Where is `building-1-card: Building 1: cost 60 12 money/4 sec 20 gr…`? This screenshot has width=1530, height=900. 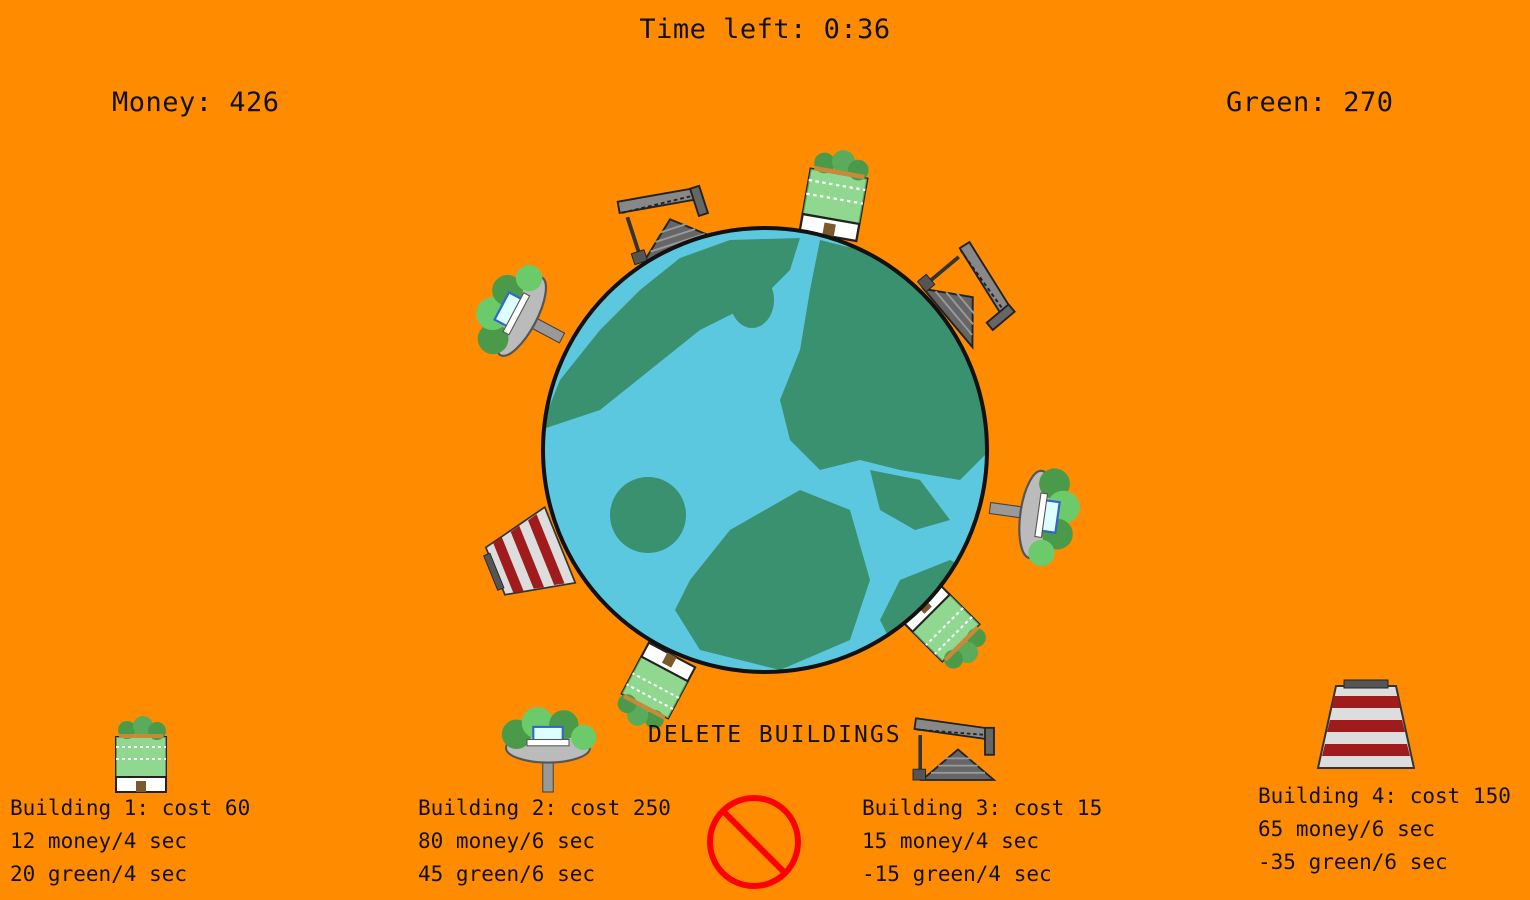 building-1-card: Building 1: cost 60 12 money/4 sec 20 gr… is located at coordinates (130, 841).